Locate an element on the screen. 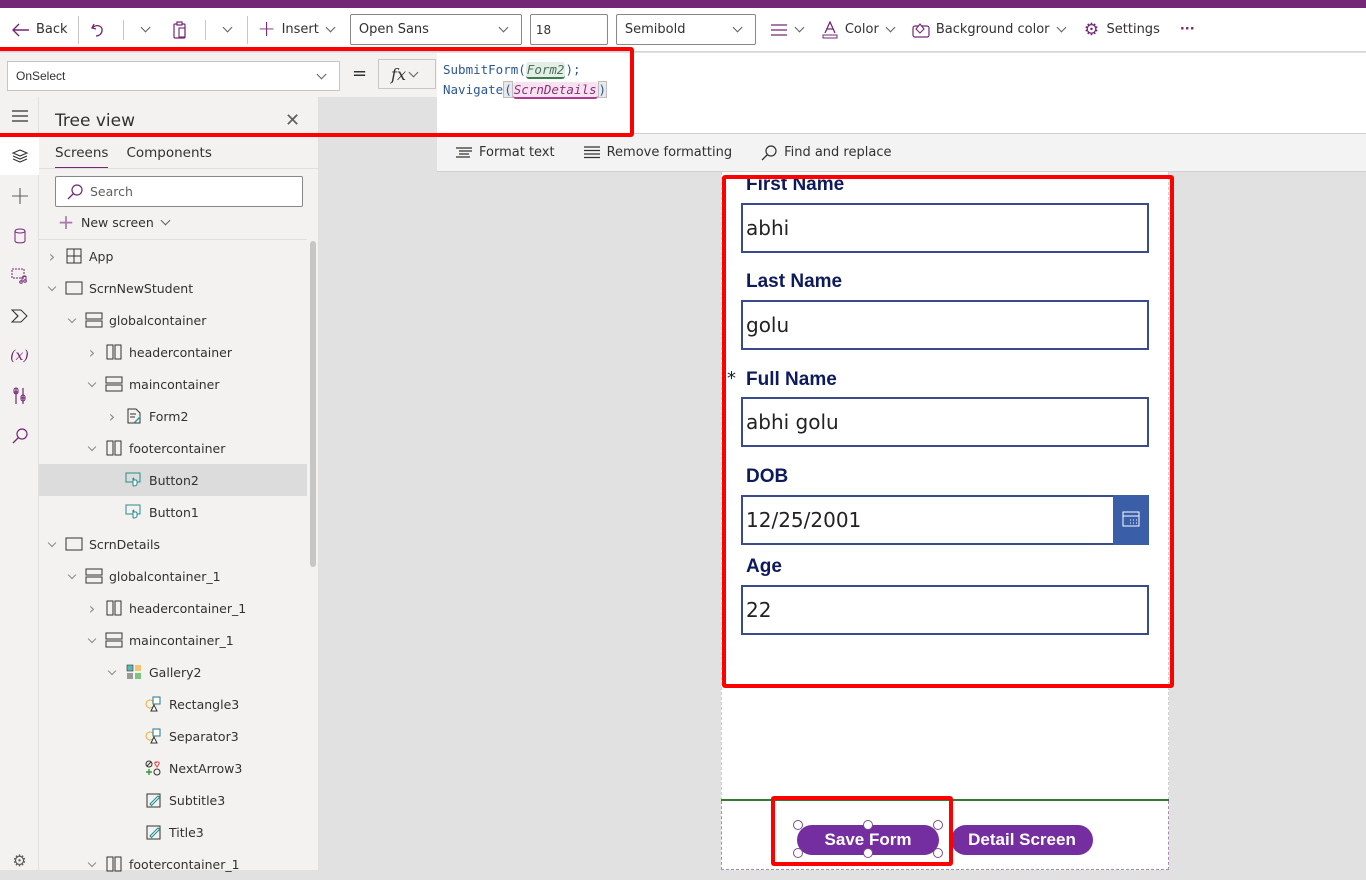 This screenshot has width=1366, height=880. media-icon is located at coordinates (19, 276).